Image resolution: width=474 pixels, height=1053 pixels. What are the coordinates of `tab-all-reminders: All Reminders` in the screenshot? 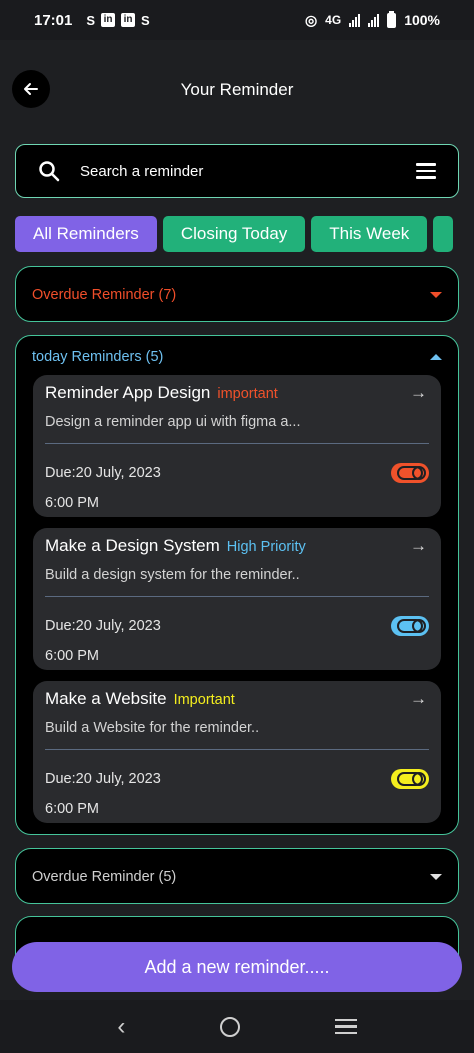 It's located at (86, 234).